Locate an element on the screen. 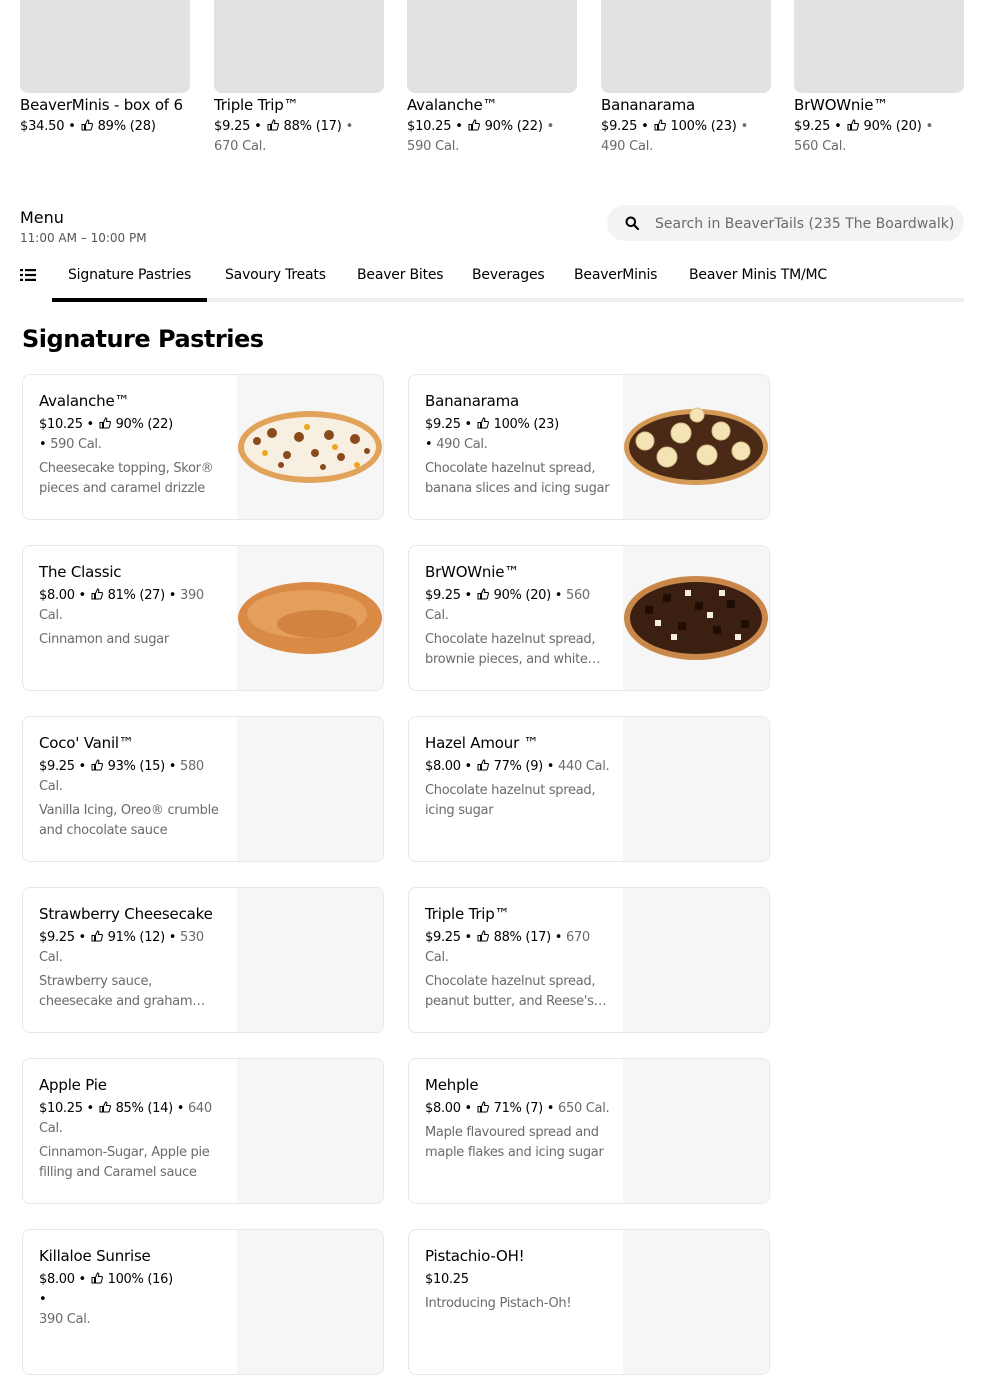 This screenshot has width=984, height=1375. item-name: Avalanche™ is located at coordinates (84, 401).